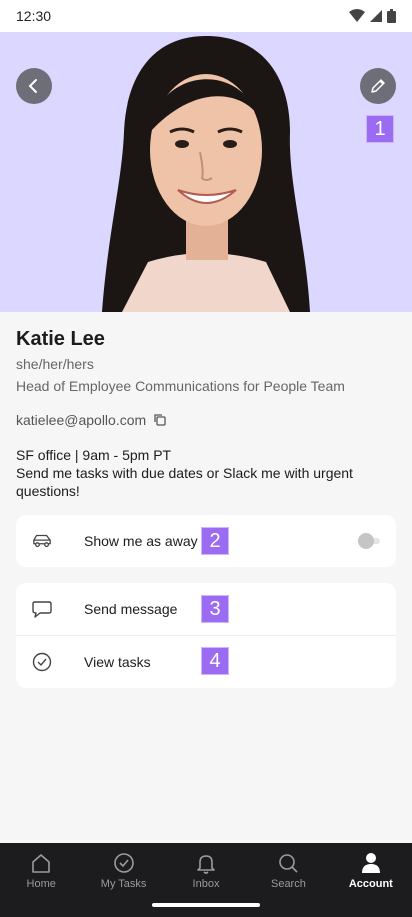  I want to click on annotation-badge-3: 3, so click(215, 609).